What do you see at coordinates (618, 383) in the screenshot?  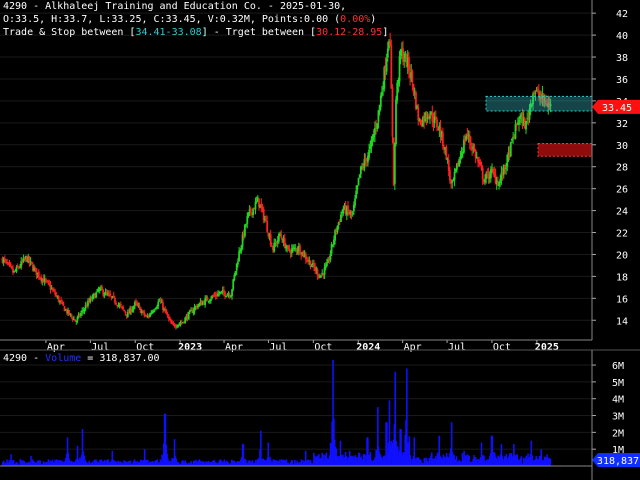 I see `volume-tick-label: 5M` at bounding box center [618, 383].